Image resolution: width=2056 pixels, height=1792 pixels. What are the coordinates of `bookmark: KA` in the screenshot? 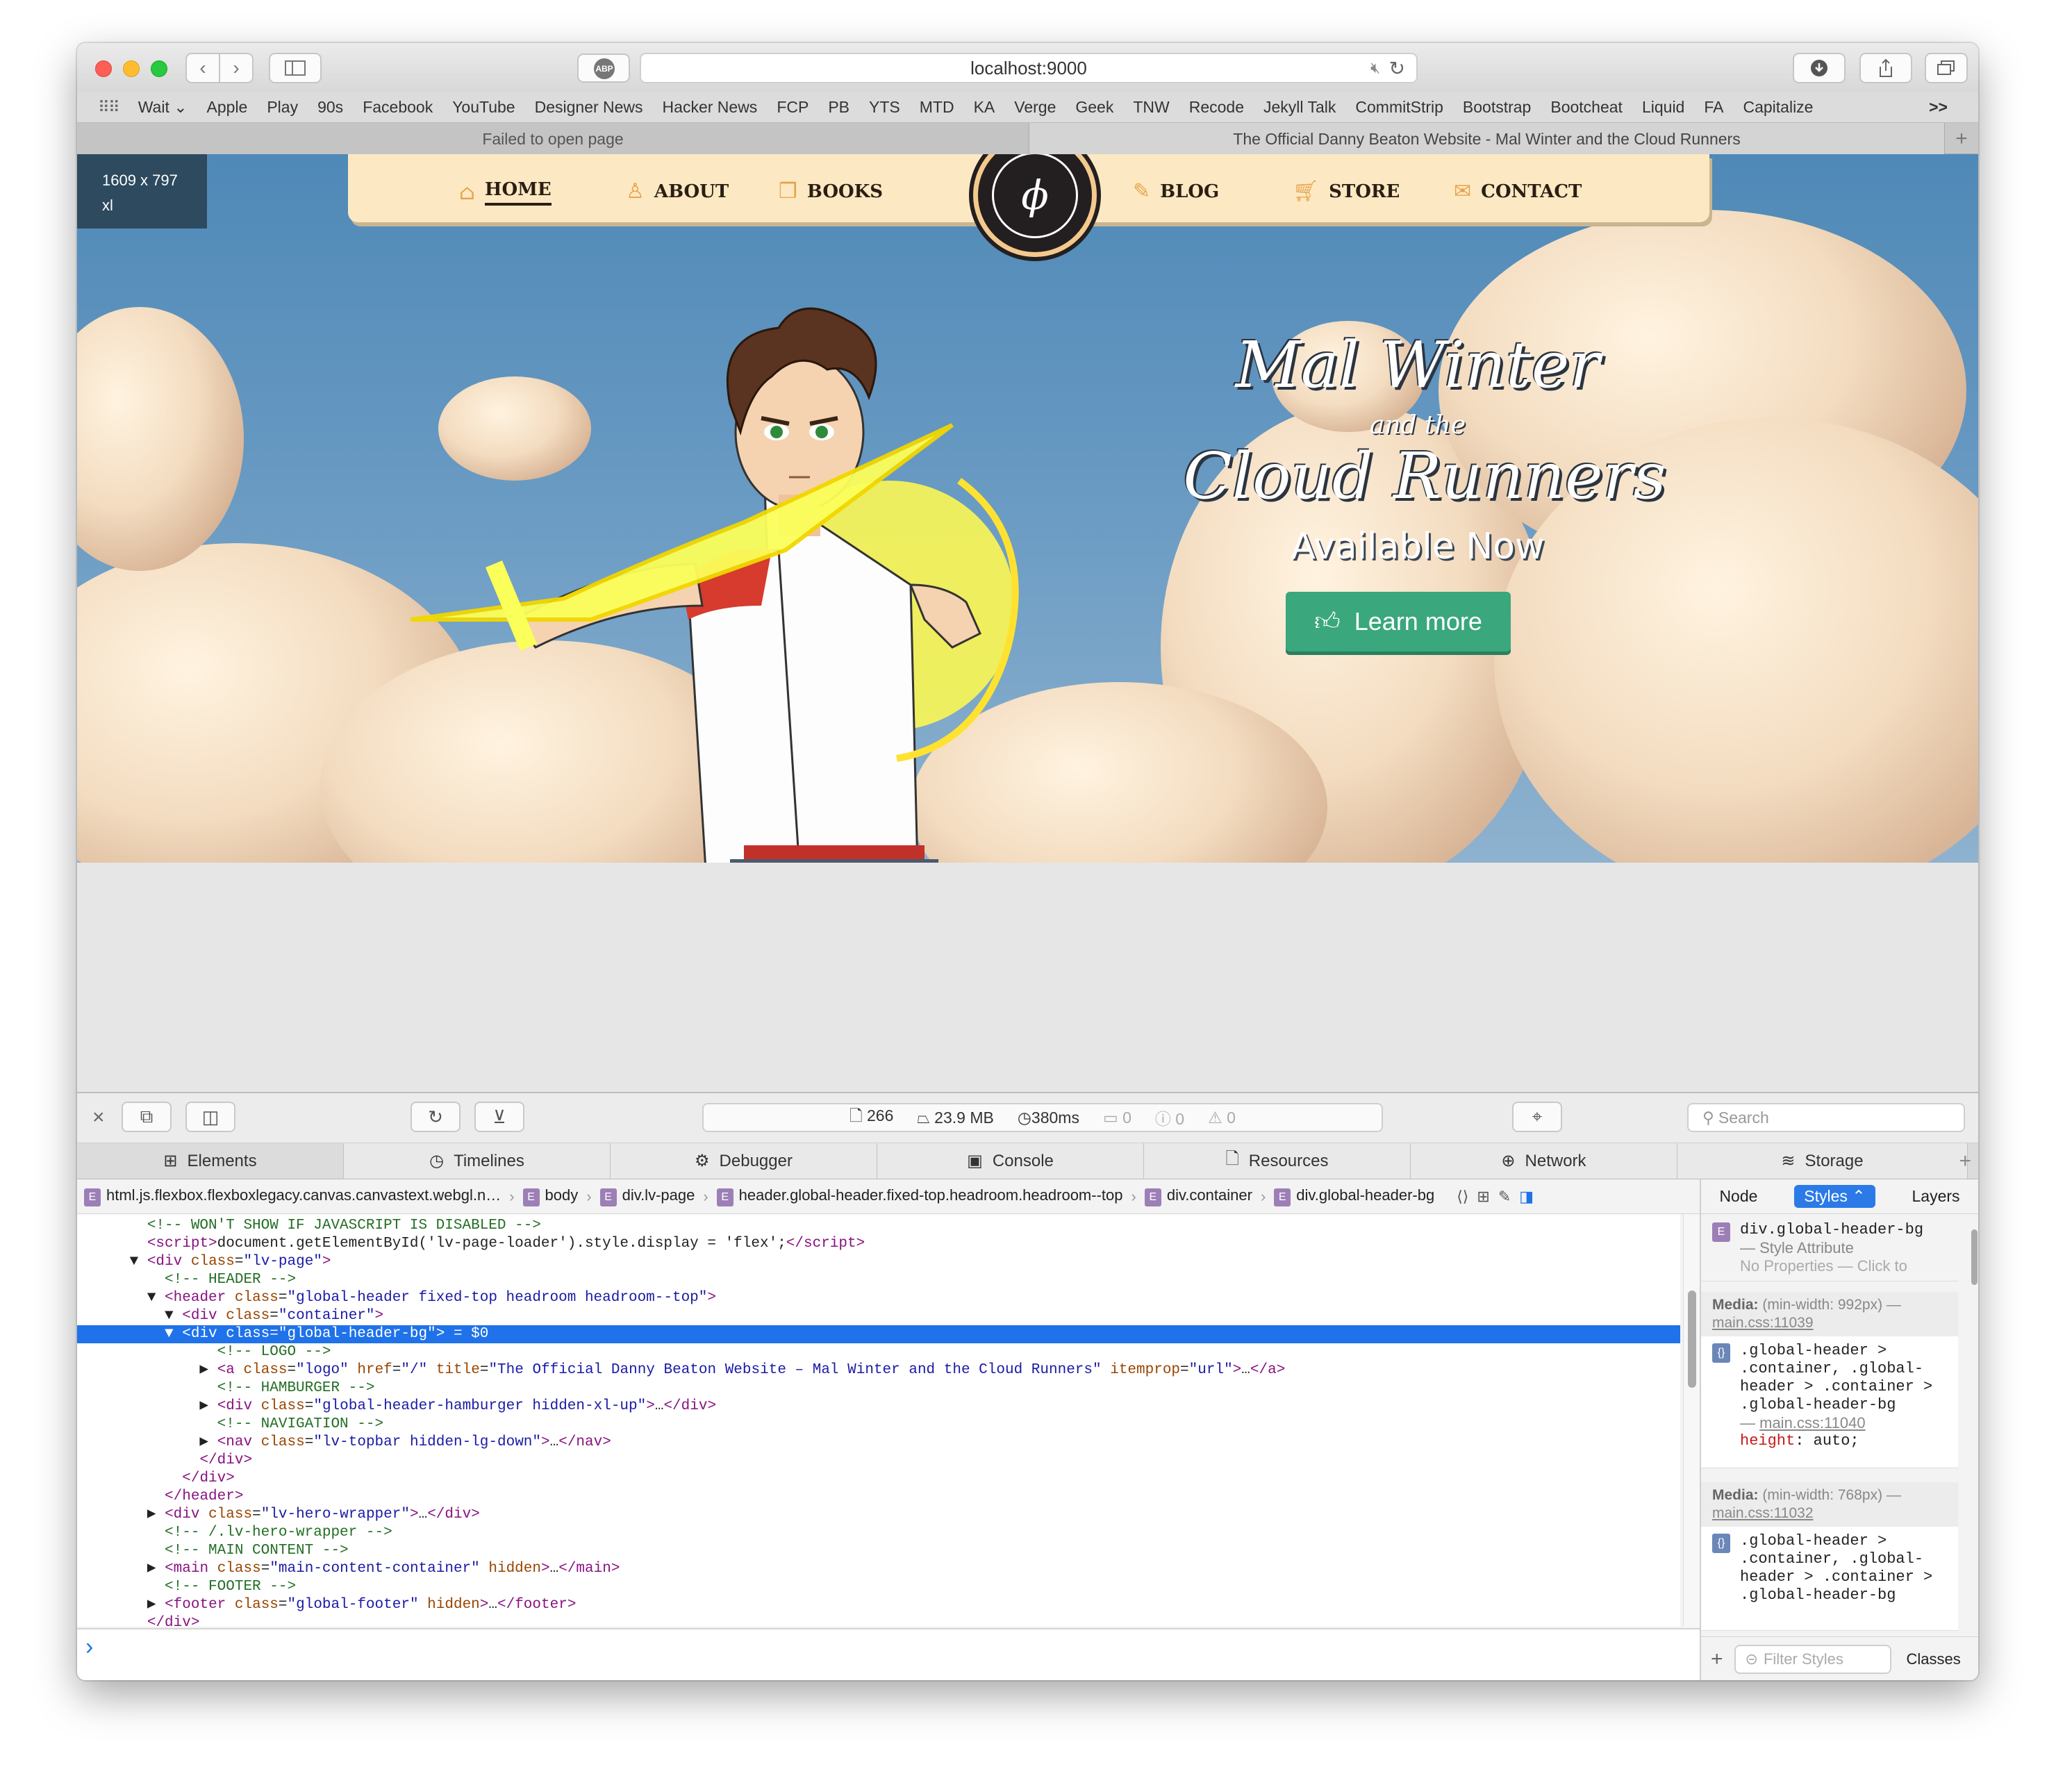 It's located at (984, 107).